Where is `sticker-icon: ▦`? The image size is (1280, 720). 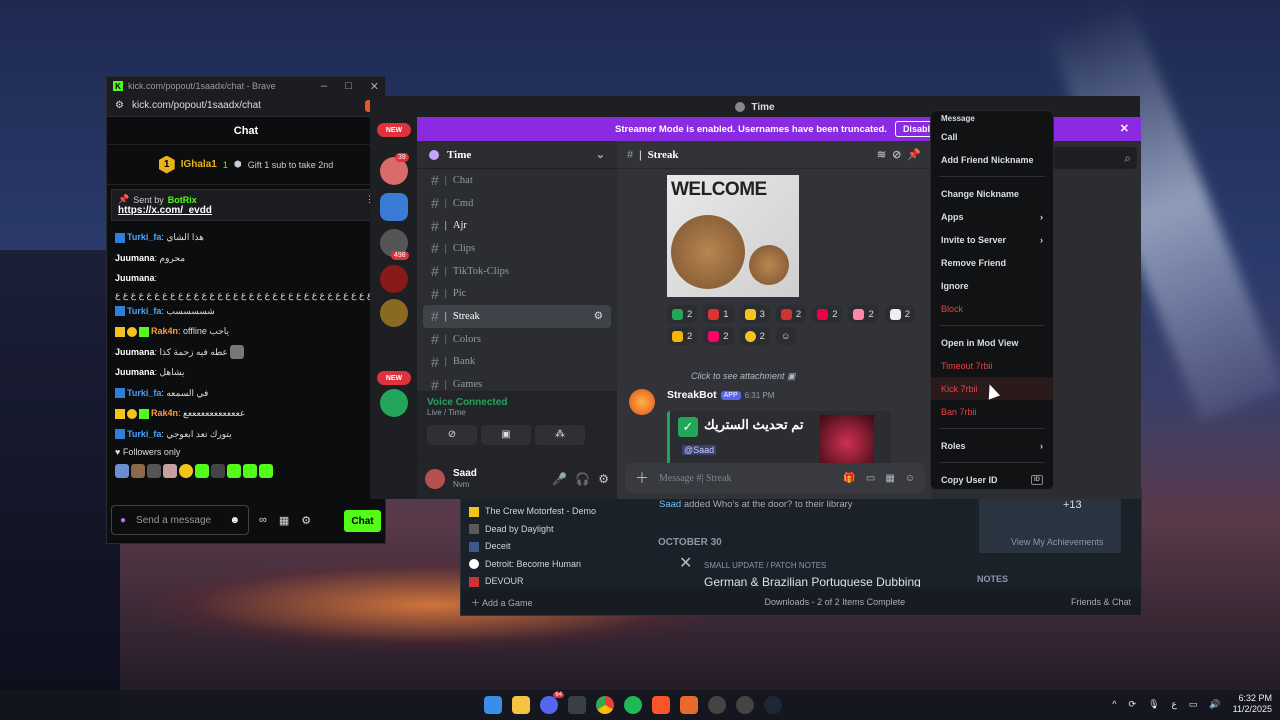 sticker-icon: ▦ is located at coordinates (889, 478).